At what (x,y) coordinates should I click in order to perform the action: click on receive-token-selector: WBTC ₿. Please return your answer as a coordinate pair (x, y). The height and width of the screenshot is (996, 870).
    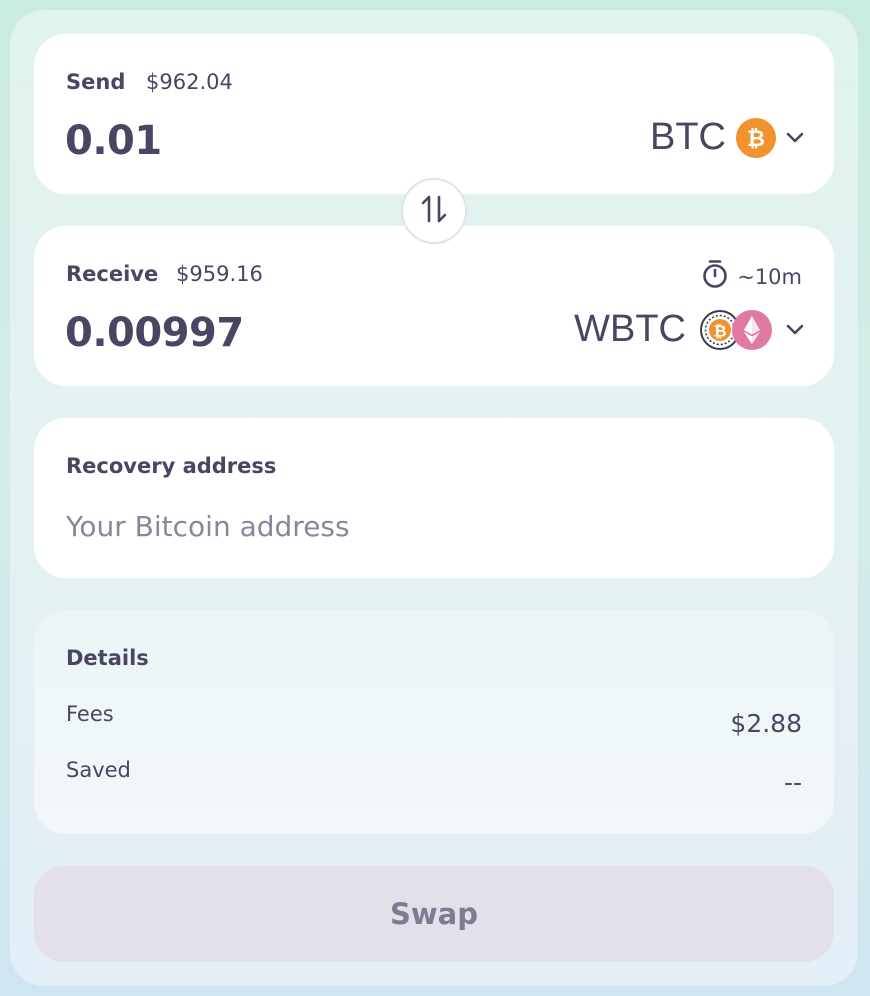
    Looking at the image, I should click on (689, 329).